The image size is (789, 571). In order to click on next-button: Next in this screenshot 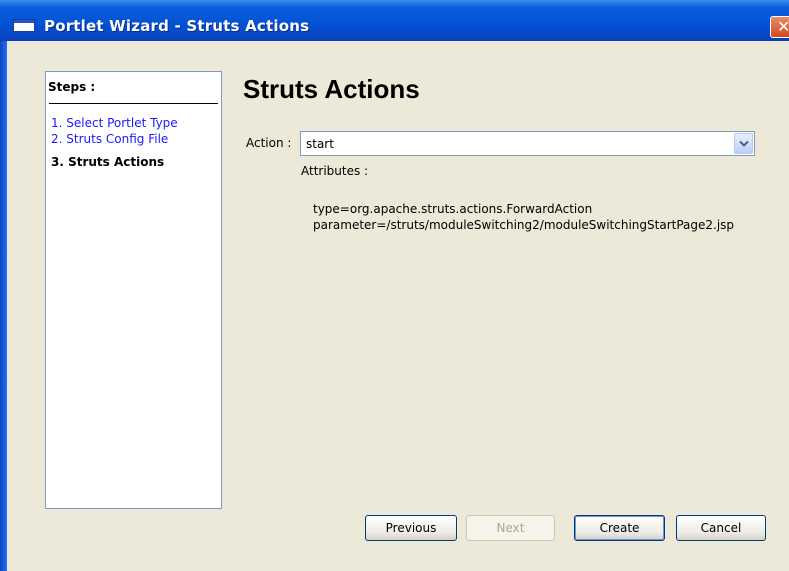, I will do `click(510, 528)`.